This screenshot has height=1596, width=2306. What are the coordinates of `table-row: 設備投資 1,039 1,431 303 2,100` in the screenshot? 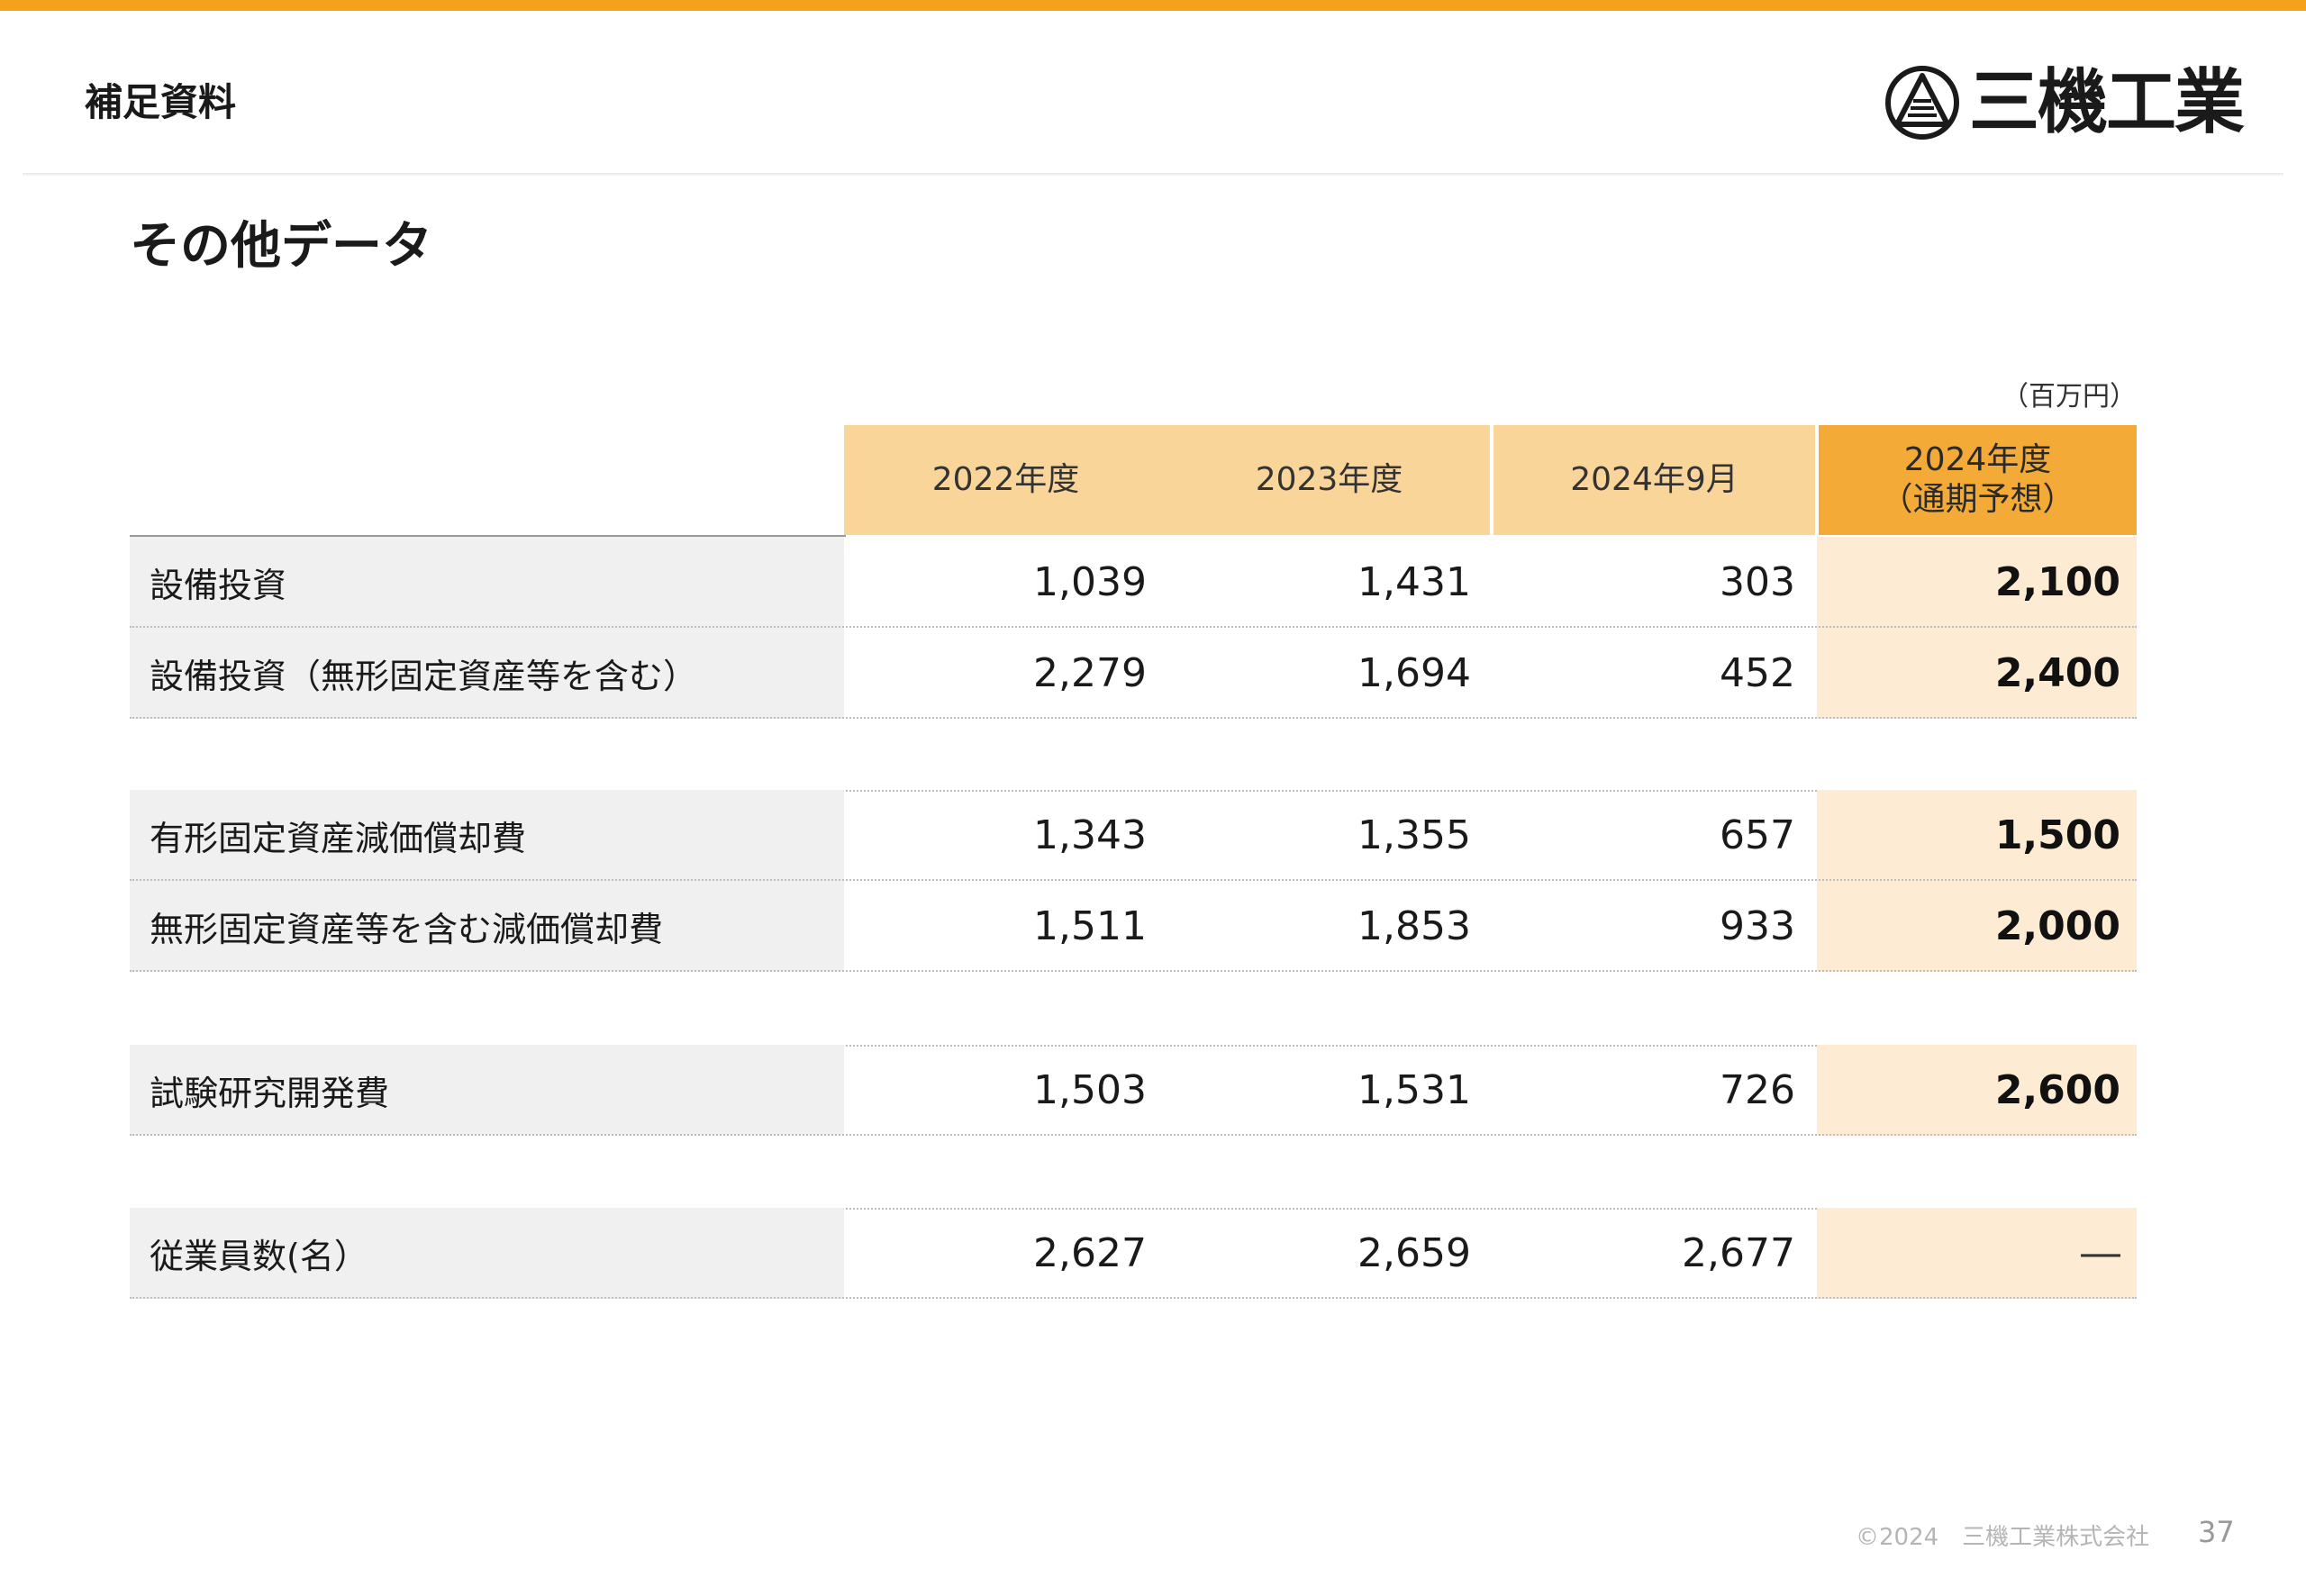 It's located at (1133, 582).